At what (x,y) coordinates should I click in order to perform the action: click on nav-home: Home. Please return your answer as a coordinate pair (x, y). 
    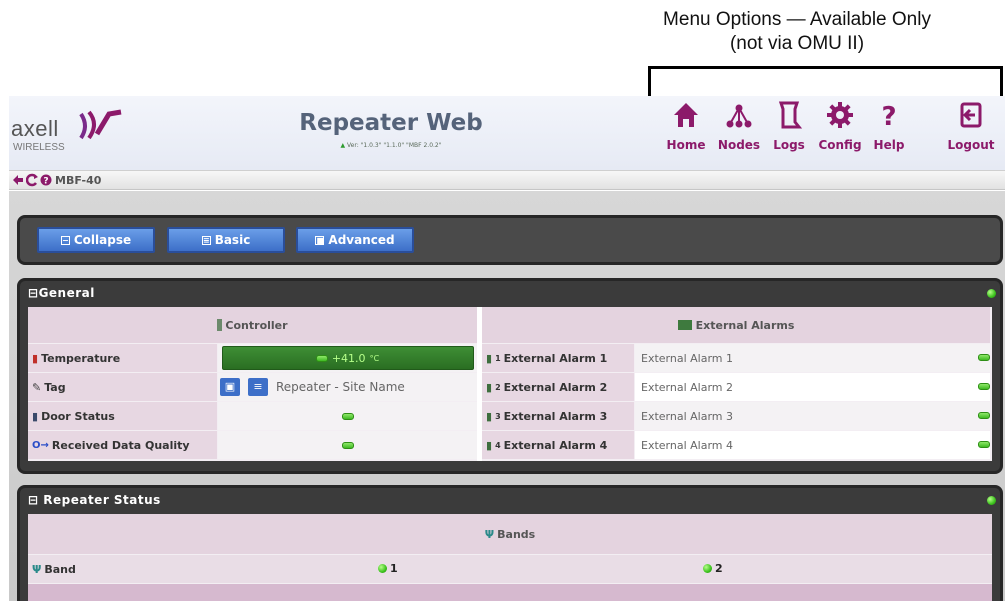
    Looking at the image, I should click on (686, 126).